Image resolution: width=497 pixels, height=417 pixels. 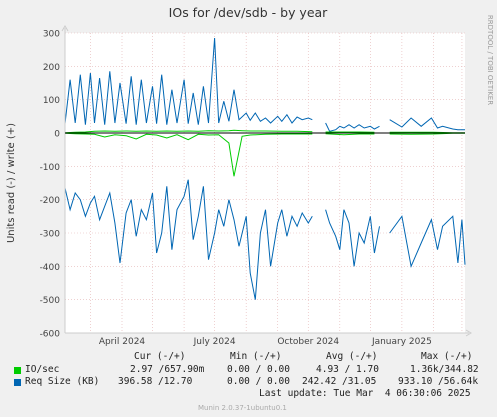 What do you see at coordinates (50, 301) in the screenshot?
I see `y-tick-label: -500` at bounding box center [50, 301].